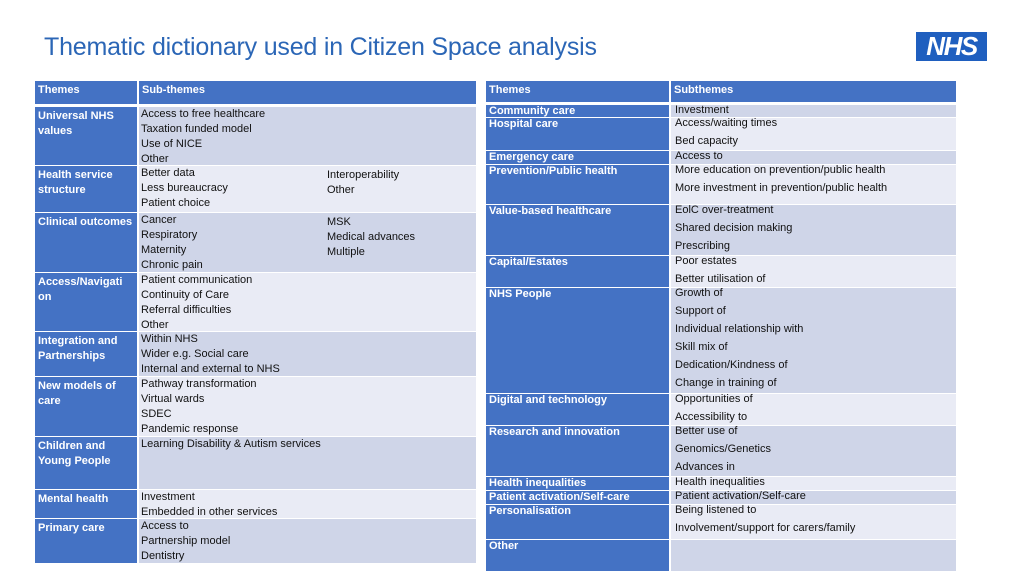 The height and width of the screenshot is (576, 1024). I want to click on theme-cell: Capital/Estates, so click(577, 271).